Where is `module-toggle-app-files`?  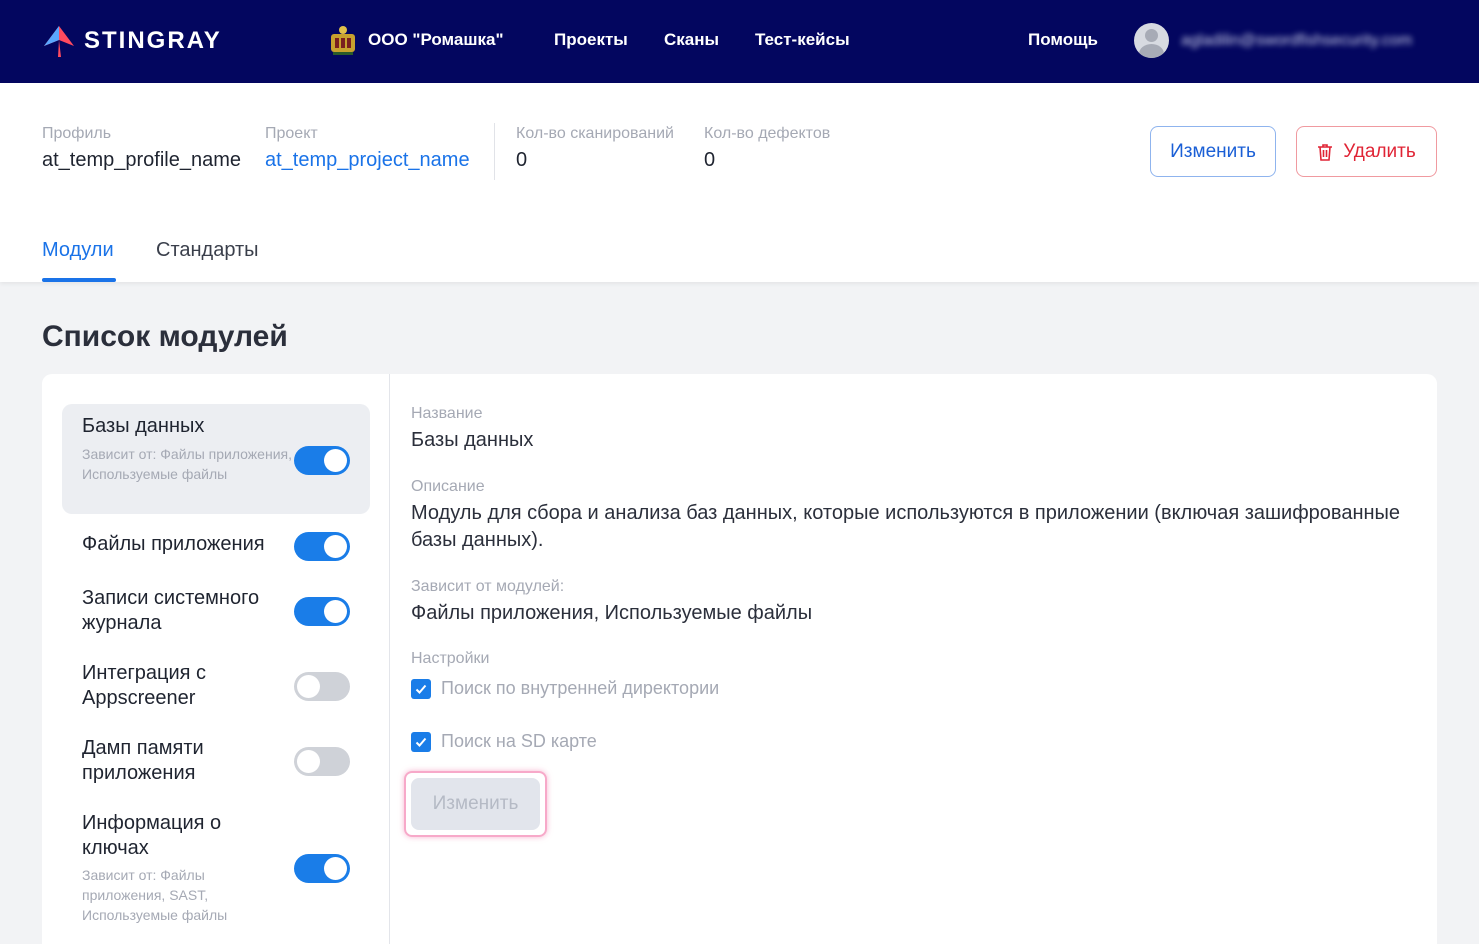
module-toggle-app-files is located at coordinates (322, 546).